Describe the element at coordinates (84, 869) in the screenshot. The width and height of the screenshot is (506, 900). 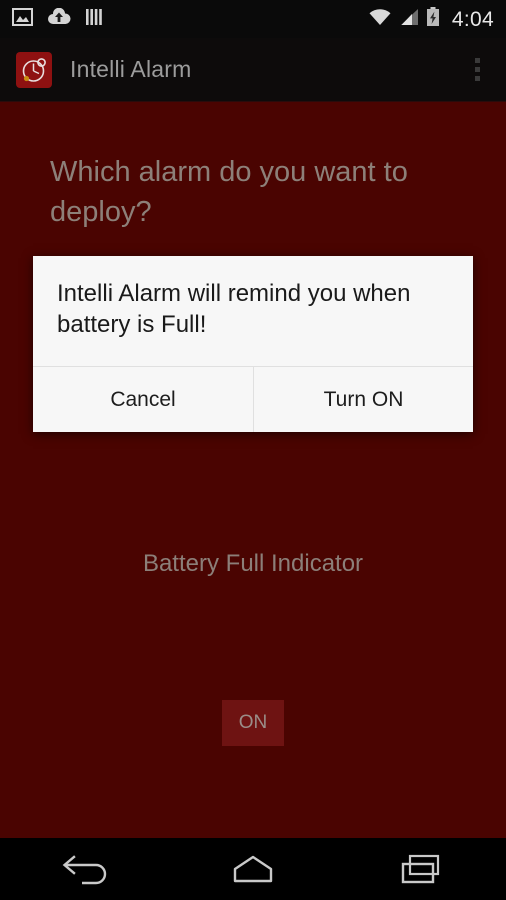
I see `back-arrow-icon` at that location.